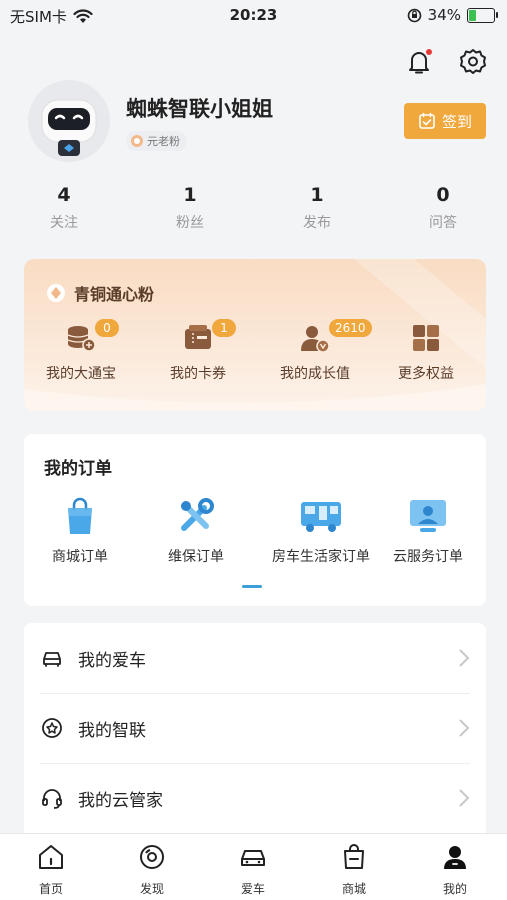 This screenshot has height=900, width=507. I want to click on grid-icon, so click(426, 338).